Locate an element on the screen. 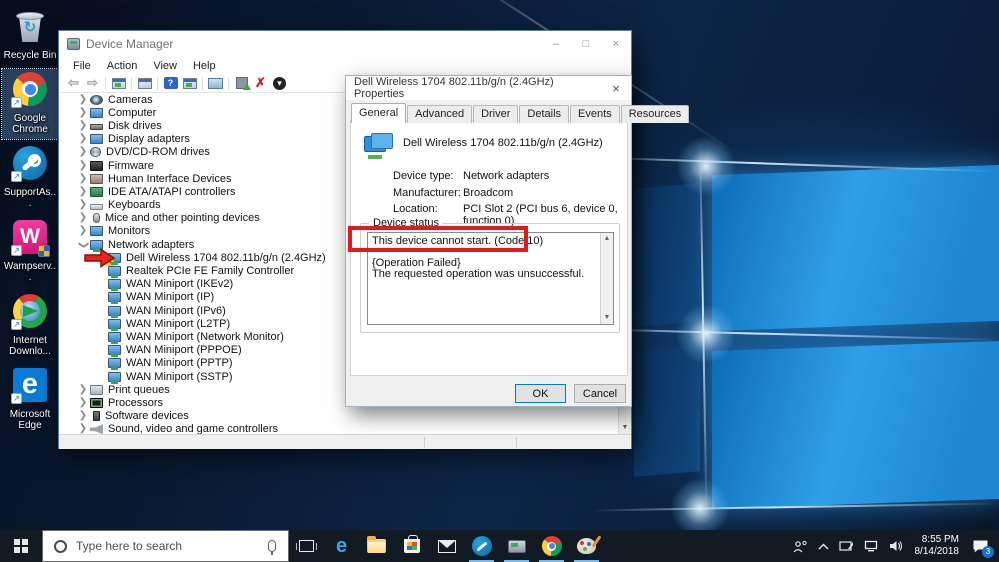 This screenshot has height=562, width=999. windows-logo-icon is located at coordinates (21, 546).